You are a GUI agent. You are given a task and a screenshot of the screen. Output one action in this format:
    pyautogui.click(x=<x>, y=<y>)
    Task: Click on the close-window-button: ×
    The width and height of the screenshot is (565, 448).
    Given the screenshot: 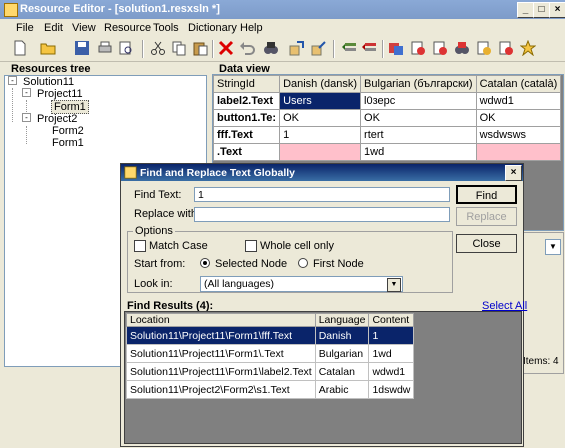 What is the action you would take?
    pyautogui.click(x=557, y=10)
    